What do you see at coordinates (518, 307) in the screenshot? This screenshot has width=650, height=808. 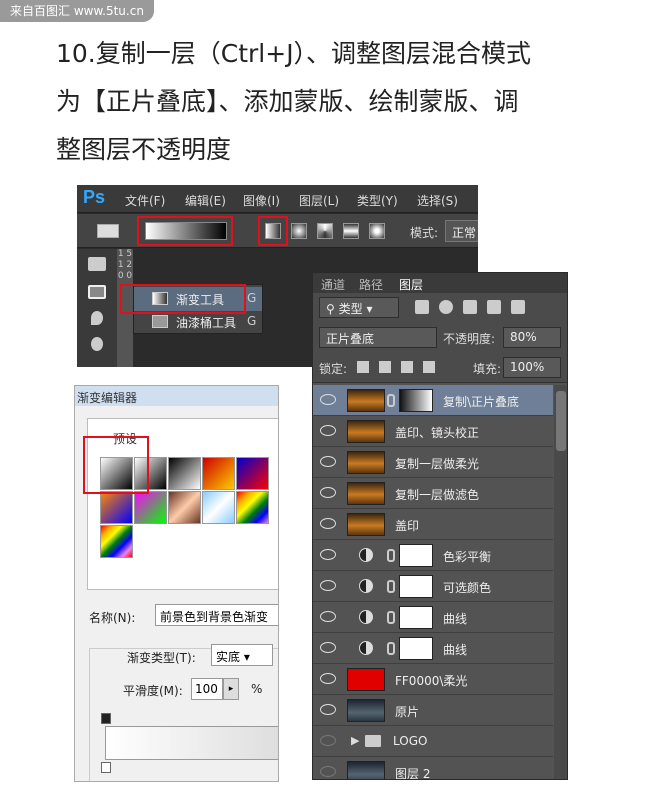 I see `smart-object-filter-icon` at bounding box center [518, 307].